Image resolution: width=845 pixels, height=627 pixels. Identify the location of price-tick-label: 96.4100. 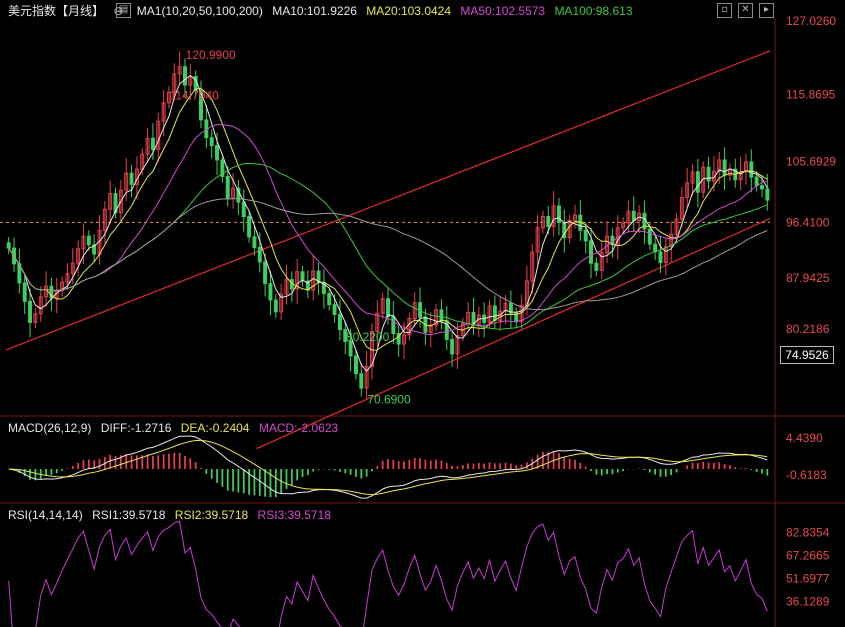
(808, 222).